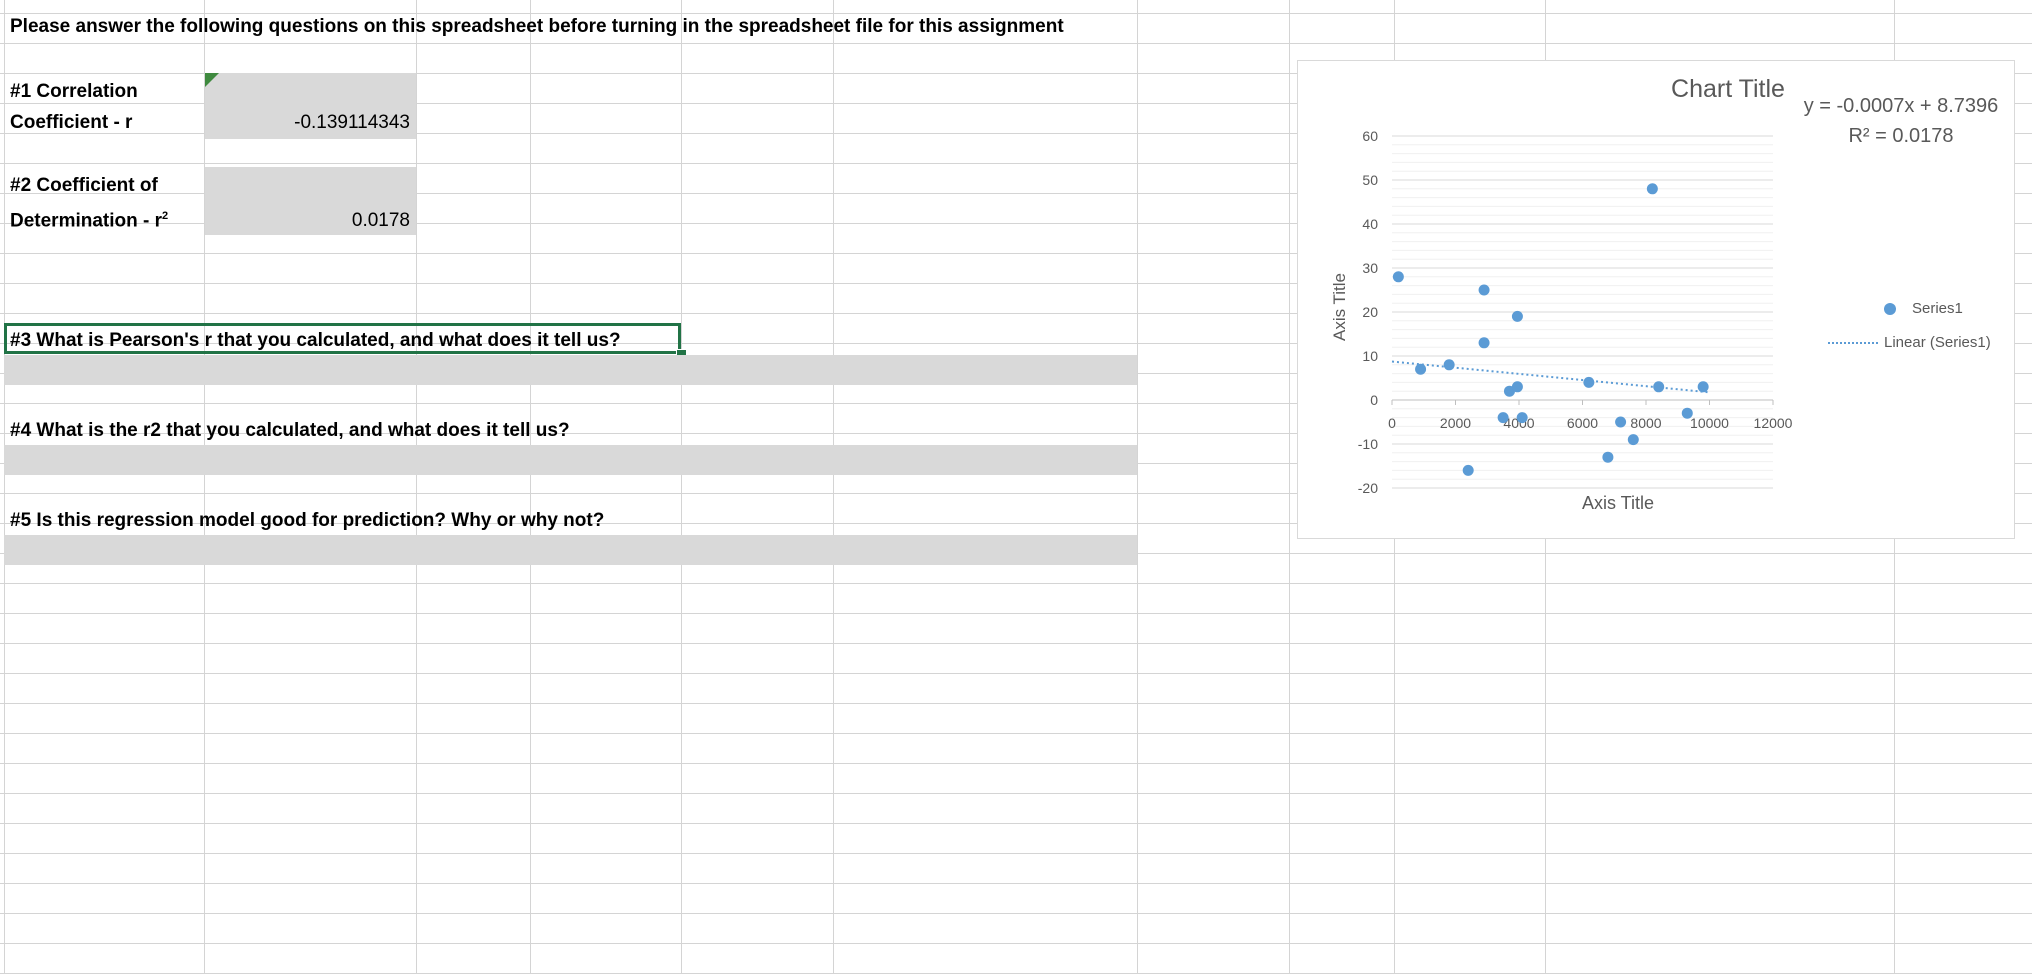 The image size is (2032, 974). I want to click on q3-answer-cell, so click(570, 370).